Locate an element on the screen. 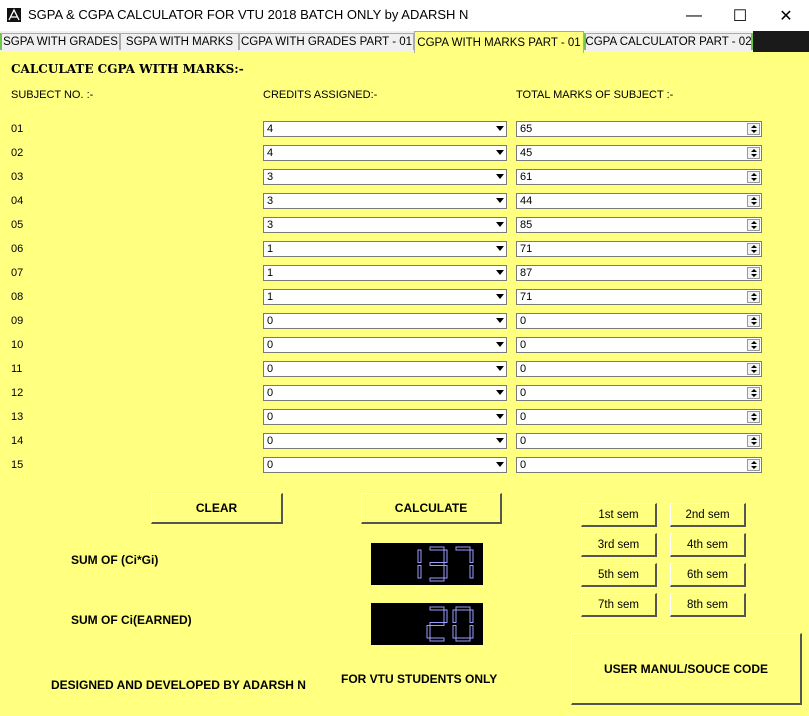  marks-spinbox: 65 is located at coordinates (639, 129).